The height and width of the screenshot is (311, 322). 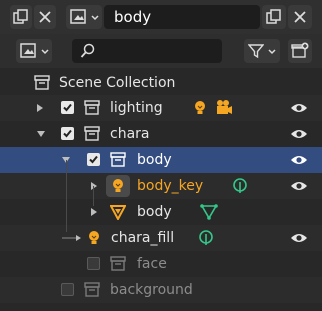 I want to click on tree-row-body-mesh: body, so click(x=161, y=212).